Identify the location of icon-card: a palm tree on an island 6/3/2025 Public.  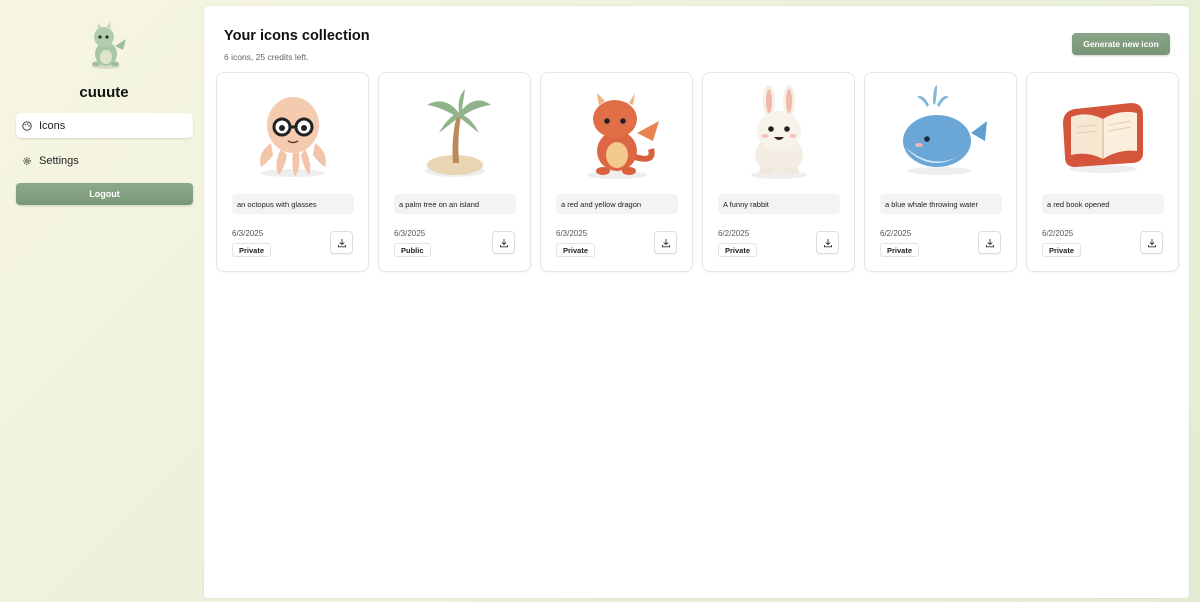
(454, 172).